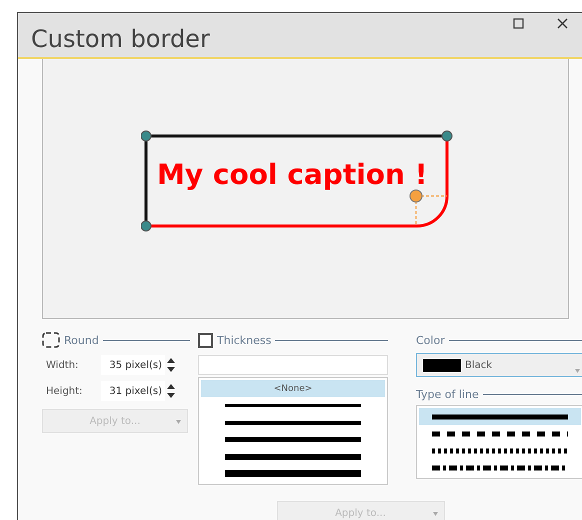  I want to click on color-dropdown: Black, so click(499, 365).